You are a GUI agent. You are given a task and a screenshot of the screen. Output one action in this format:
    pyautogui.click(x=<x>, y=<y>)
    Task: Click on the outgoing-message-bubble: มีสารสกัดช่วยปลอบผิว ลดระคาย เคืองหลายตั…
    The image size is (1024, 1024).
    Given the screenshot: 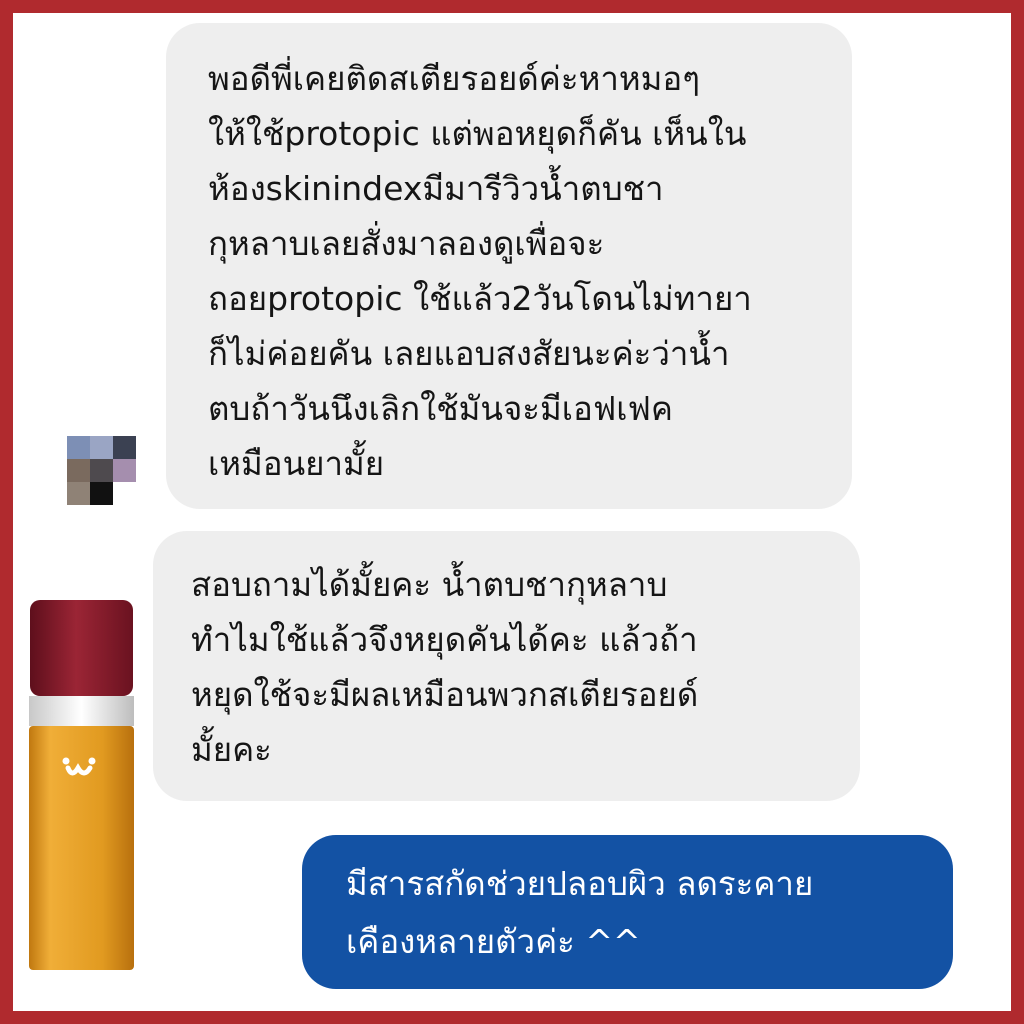 What is the action you would take?
    pyautogui.click(x=627, y=912)
    